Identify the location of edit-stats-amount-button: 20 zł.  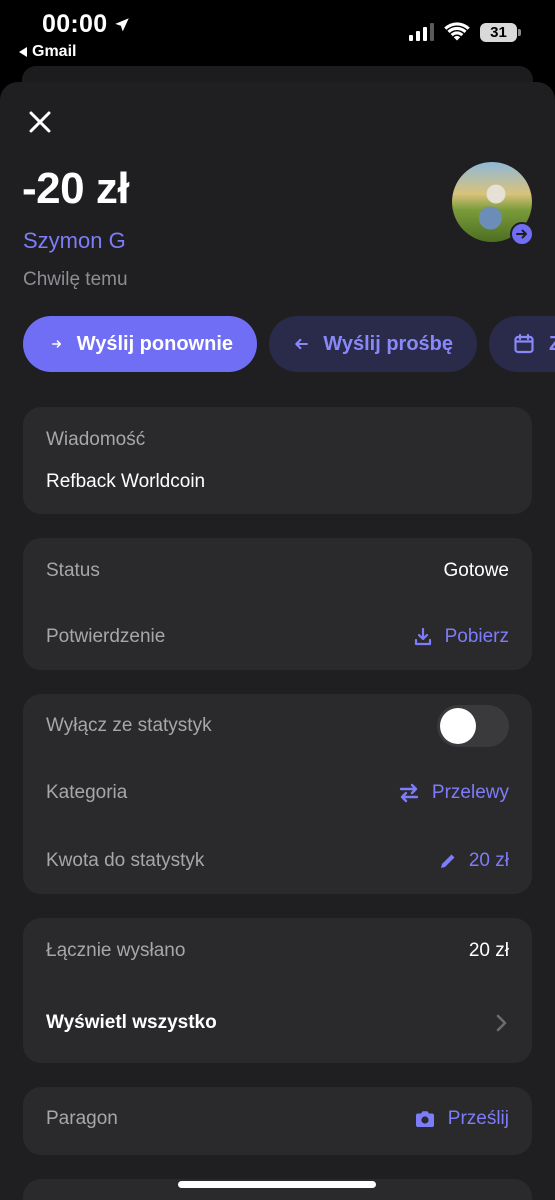
(474, 861).